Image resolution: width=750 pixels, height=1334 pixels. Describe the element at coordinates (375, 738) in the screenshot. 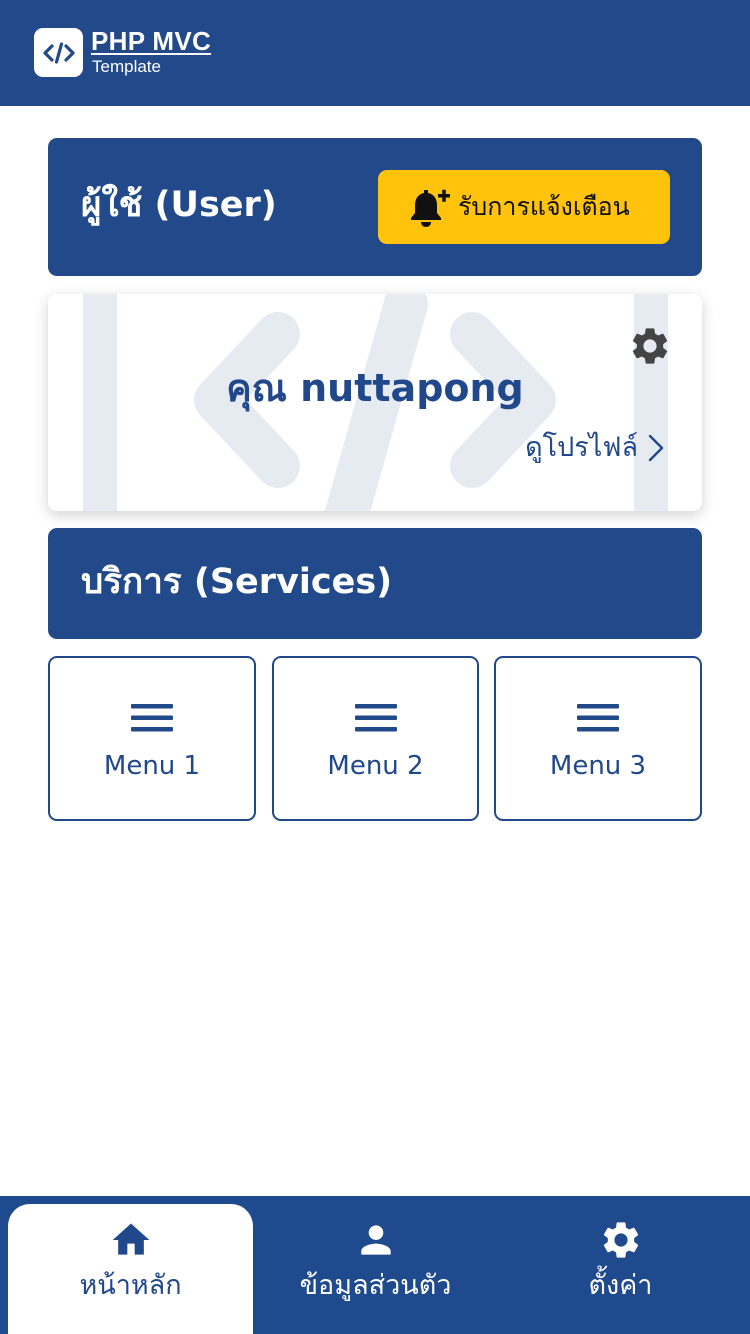

I see `menu-tile-2: Menu 2` at that location.